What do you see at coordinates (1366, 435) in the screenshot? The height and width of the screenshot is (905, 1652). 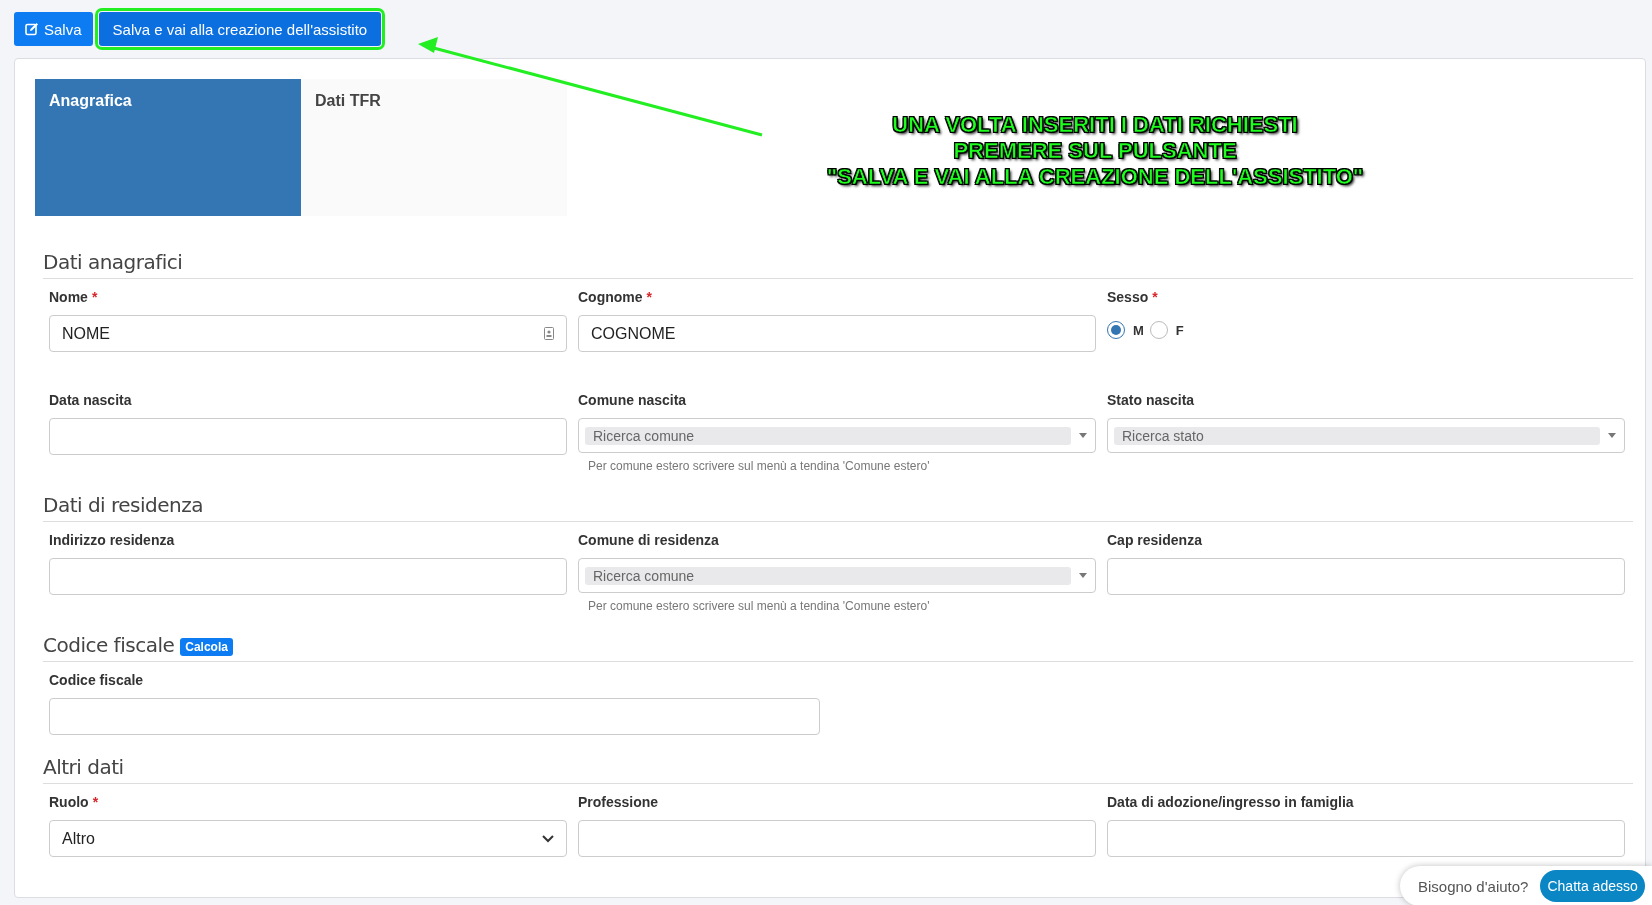 I see `search-select-field: Ricerca stato` at bounding box center [1366, 435].